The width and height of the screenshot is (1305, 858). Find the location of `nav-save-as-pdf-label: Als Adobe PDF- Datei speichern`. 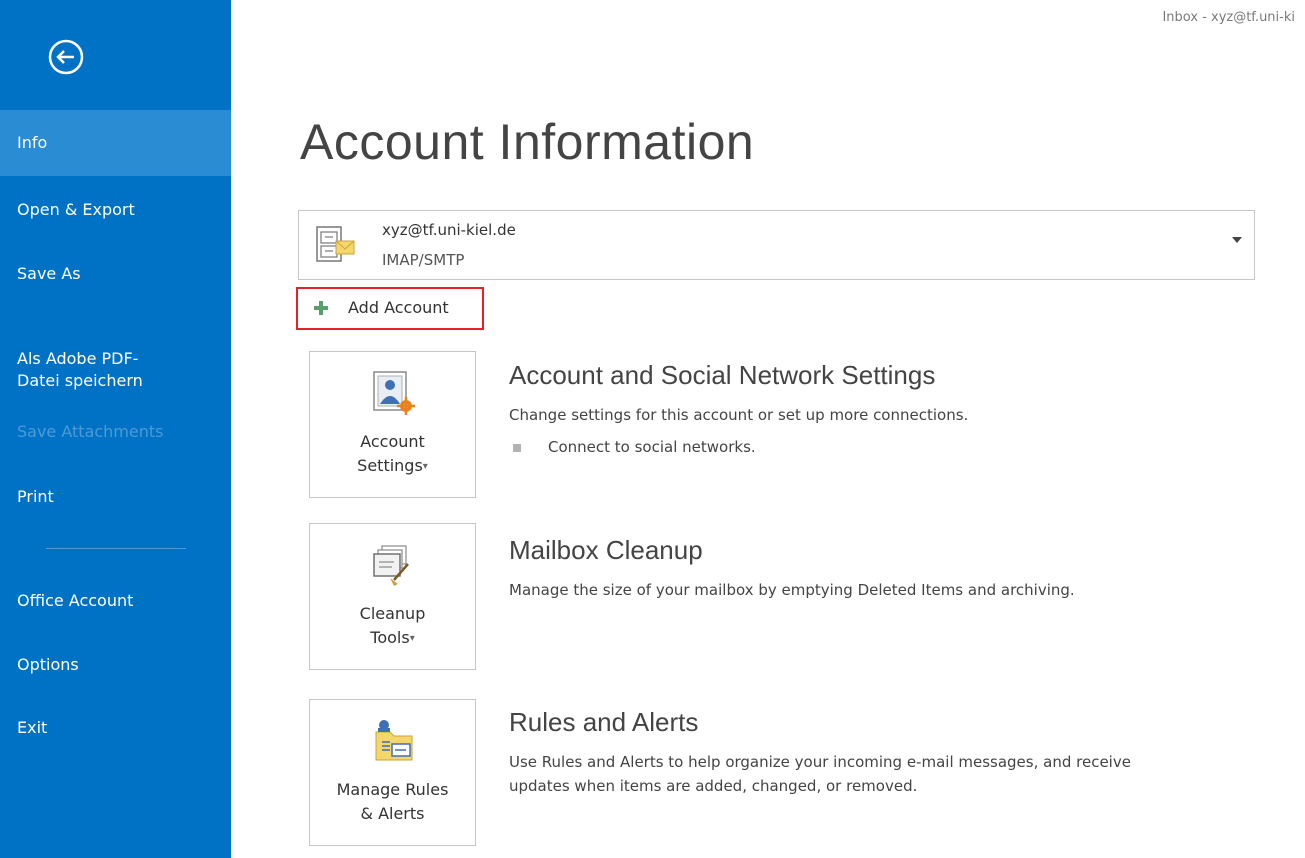

nav-save-as-pdf-label: Als Adobe PDF- Datei speichern is located at coordinates (80, 369).